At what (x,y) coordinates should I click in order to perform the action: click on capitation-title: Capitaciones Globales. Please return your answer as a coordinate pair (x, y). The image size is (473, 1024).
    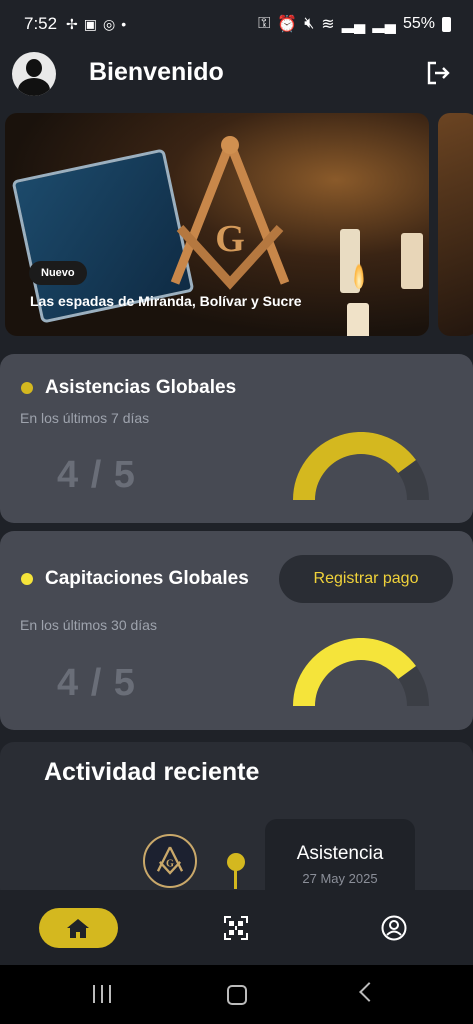
    Looking at the image, I should click on (147, 578).